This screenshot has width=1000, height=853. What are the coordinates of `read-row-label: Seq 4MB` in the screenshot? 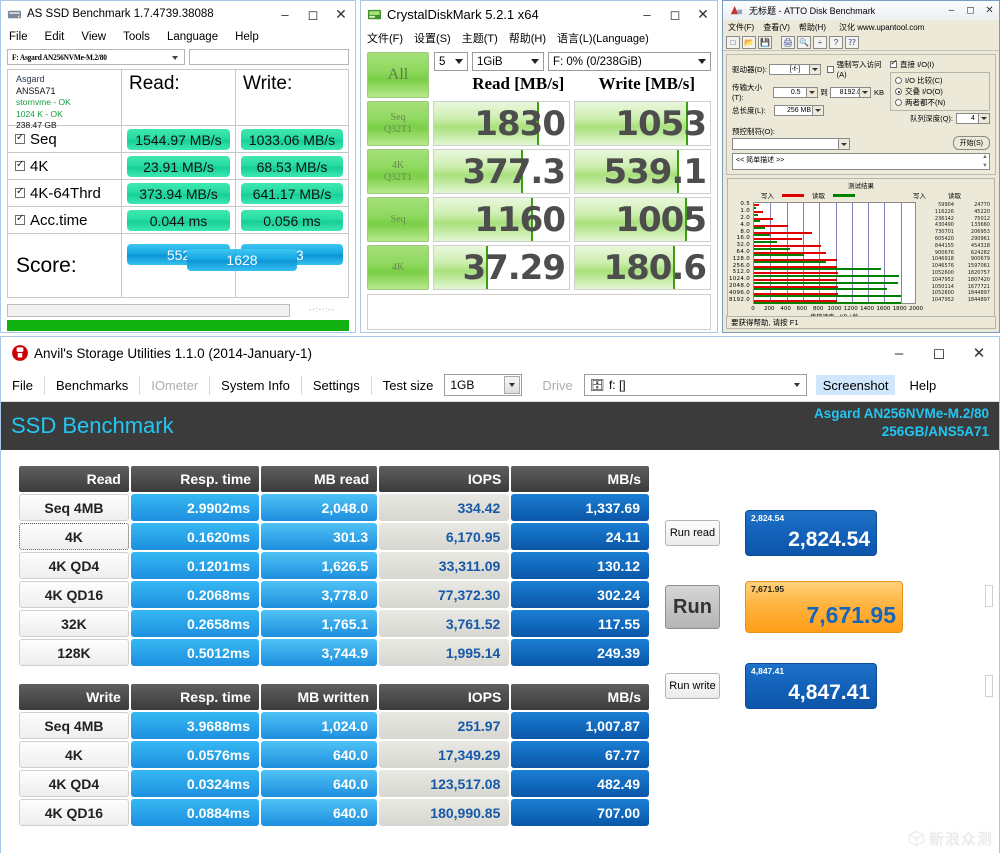 It's located at (74, 507).